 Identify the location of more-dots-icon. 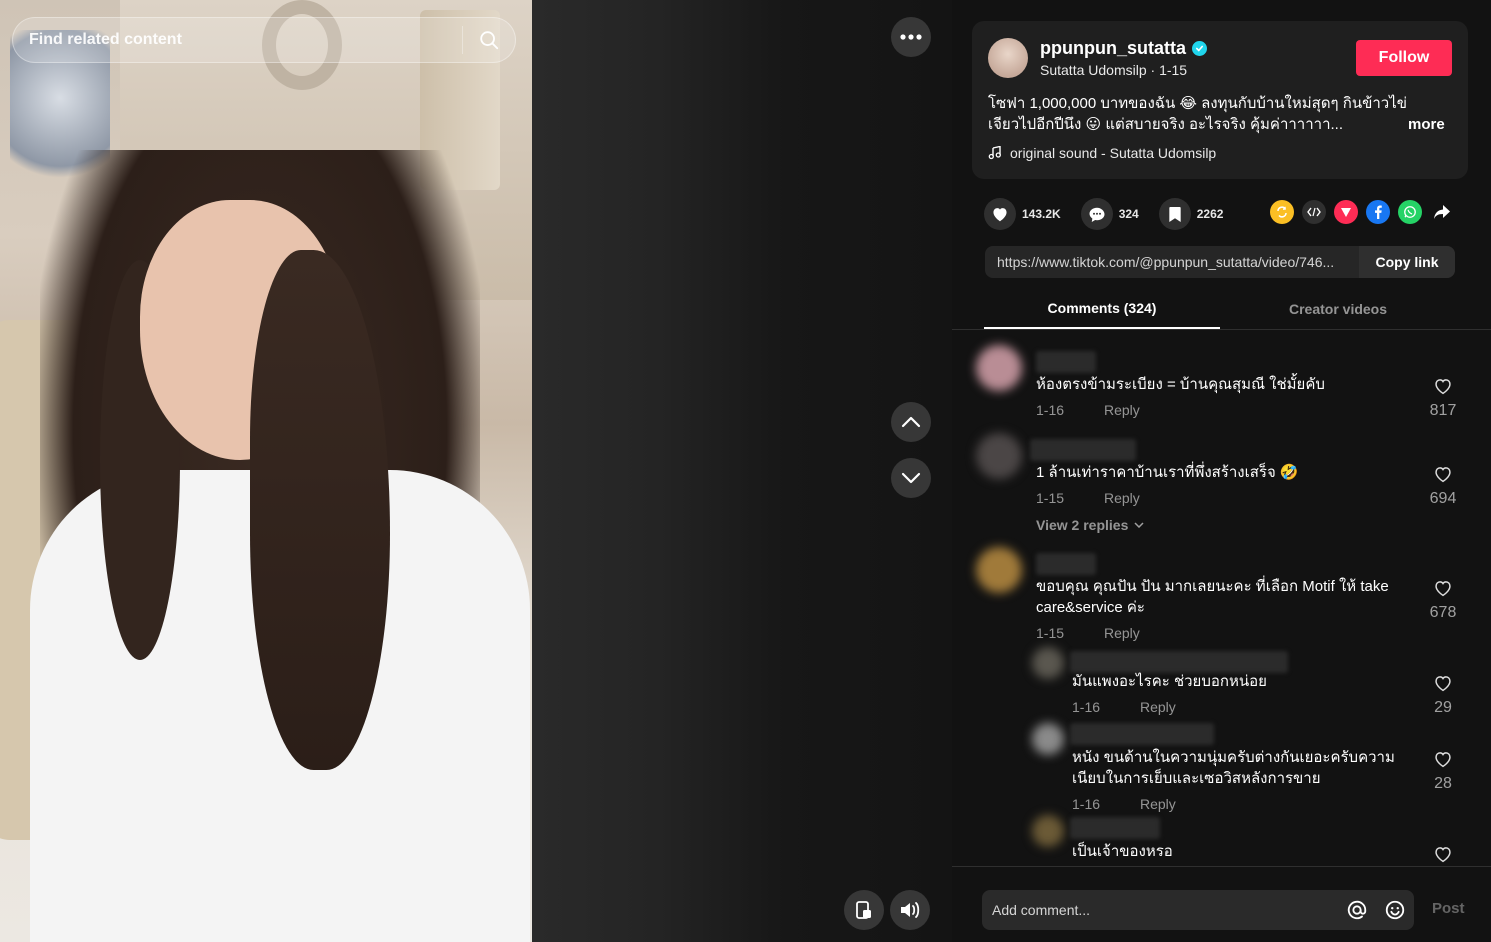
(911, 37).